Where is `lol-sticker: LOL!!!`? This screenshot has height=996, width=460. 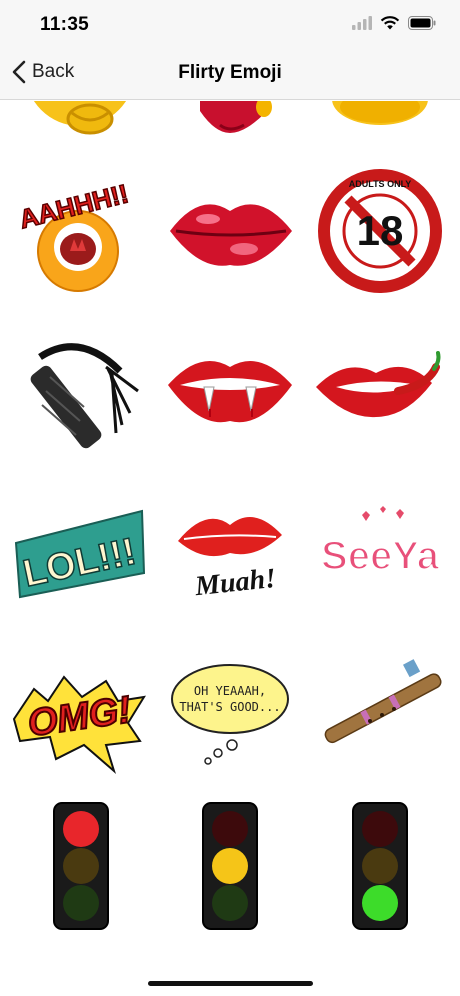
lol-sticker: LOL!!! is located at coordinates (80, 551).